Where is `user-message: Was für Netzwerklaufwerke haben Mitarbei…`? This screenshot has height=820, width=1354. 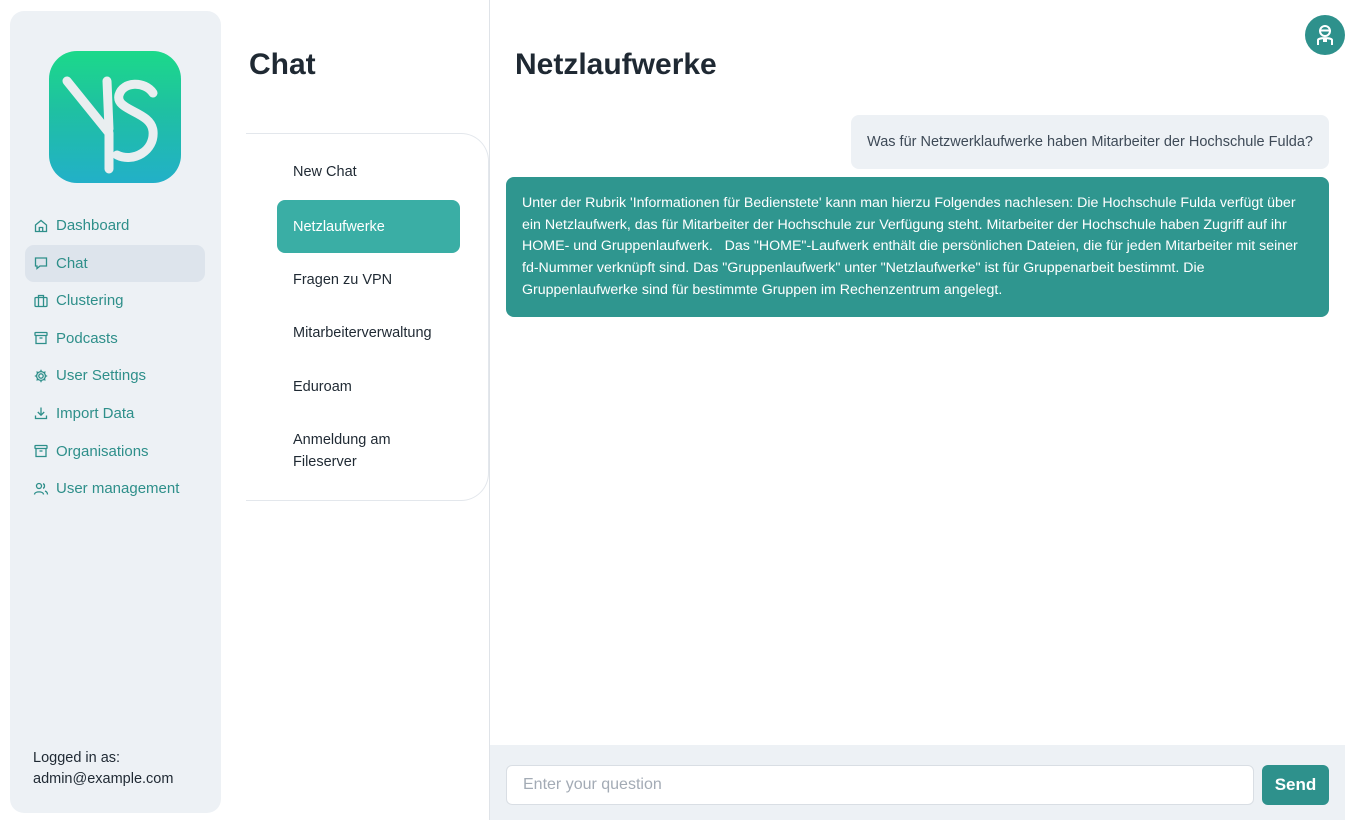 user-message: Was für Netzwerklaufwerke haben Mitarbei… is located at coordinates (1090, 142).